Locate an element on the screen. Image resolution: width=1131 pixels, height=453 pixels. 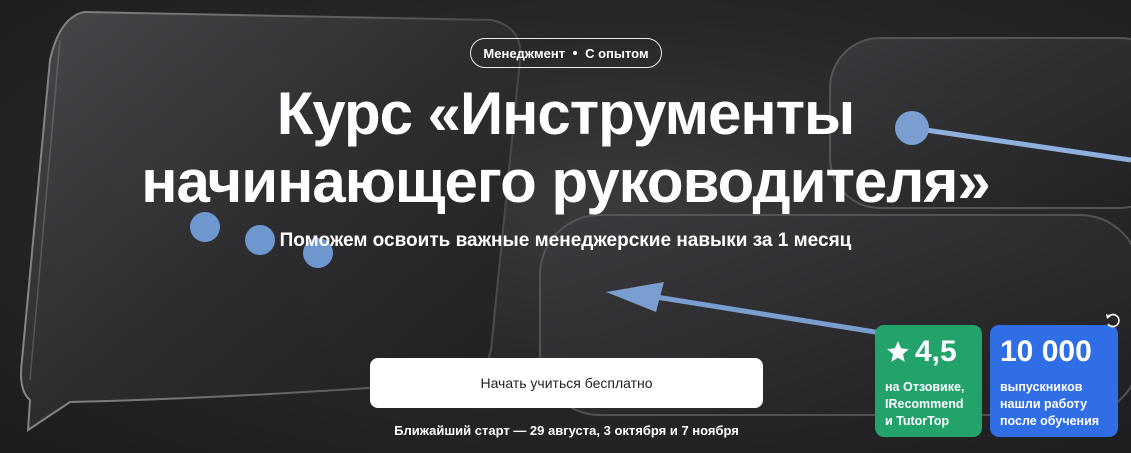
start-learning-button: Начать учиться бесплатно is located at coordinates (566, 383).